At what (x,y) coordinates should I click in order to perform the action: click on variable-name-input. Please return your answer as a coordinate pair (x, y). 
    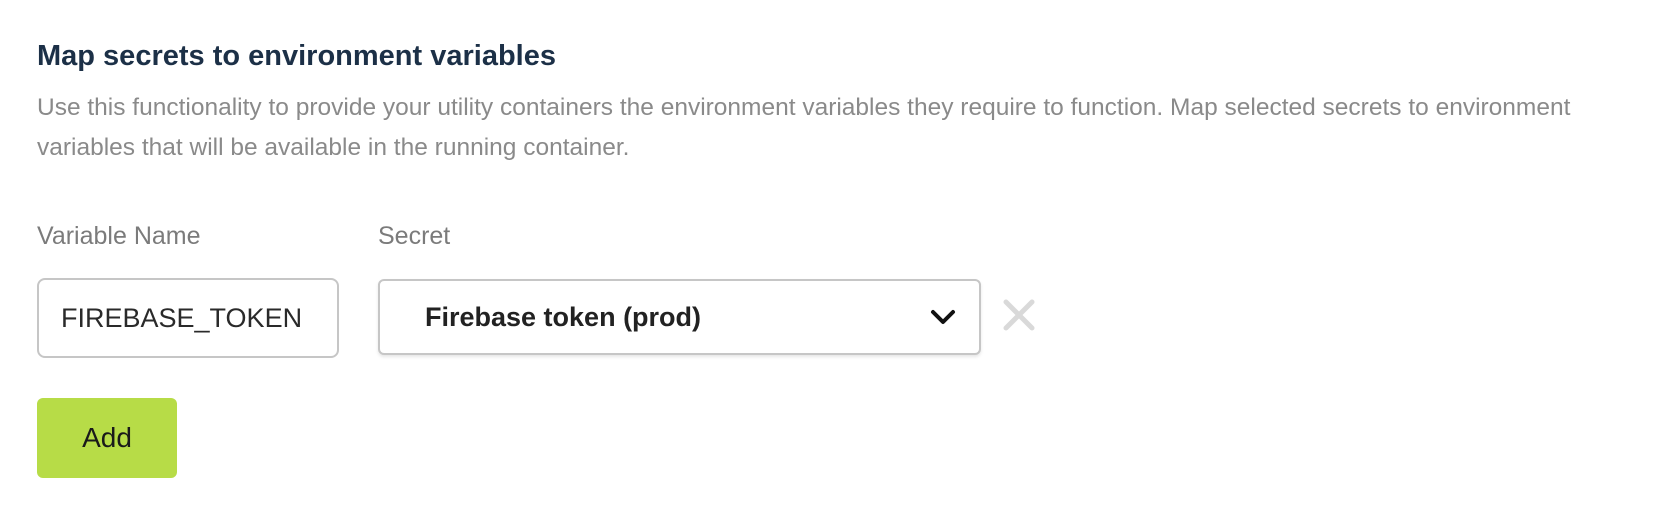
    Looking at the image, I should click on (188, 318).